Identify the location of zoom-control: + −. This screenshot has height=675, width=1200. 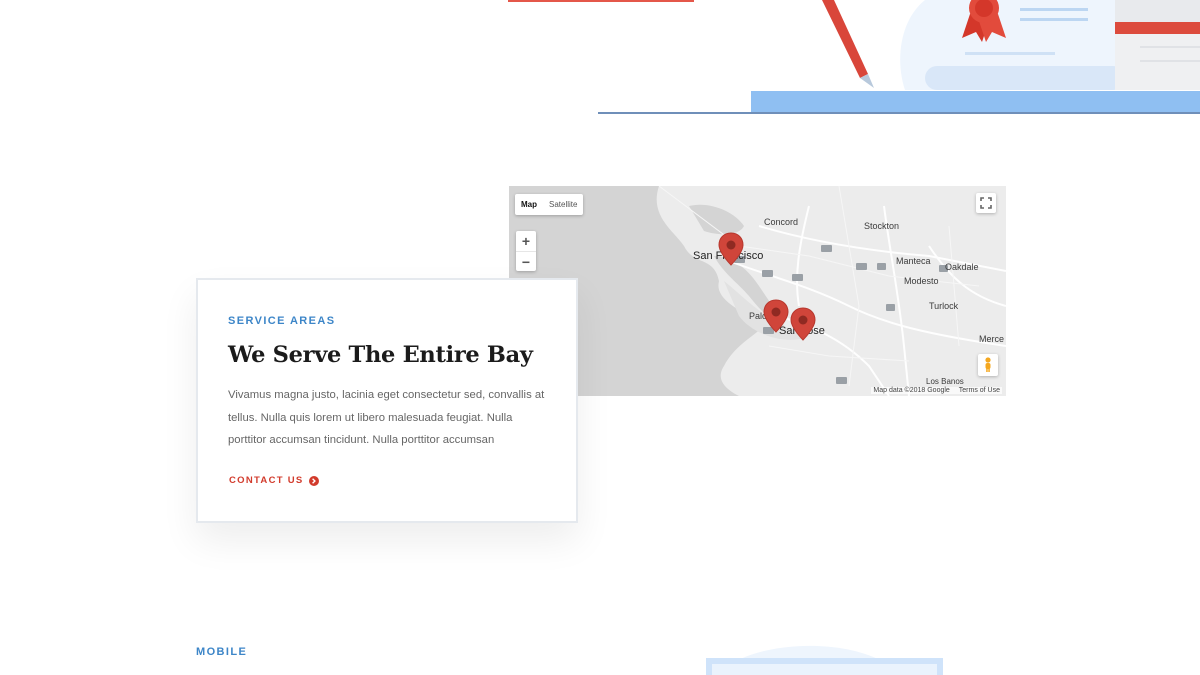
(526, 251).